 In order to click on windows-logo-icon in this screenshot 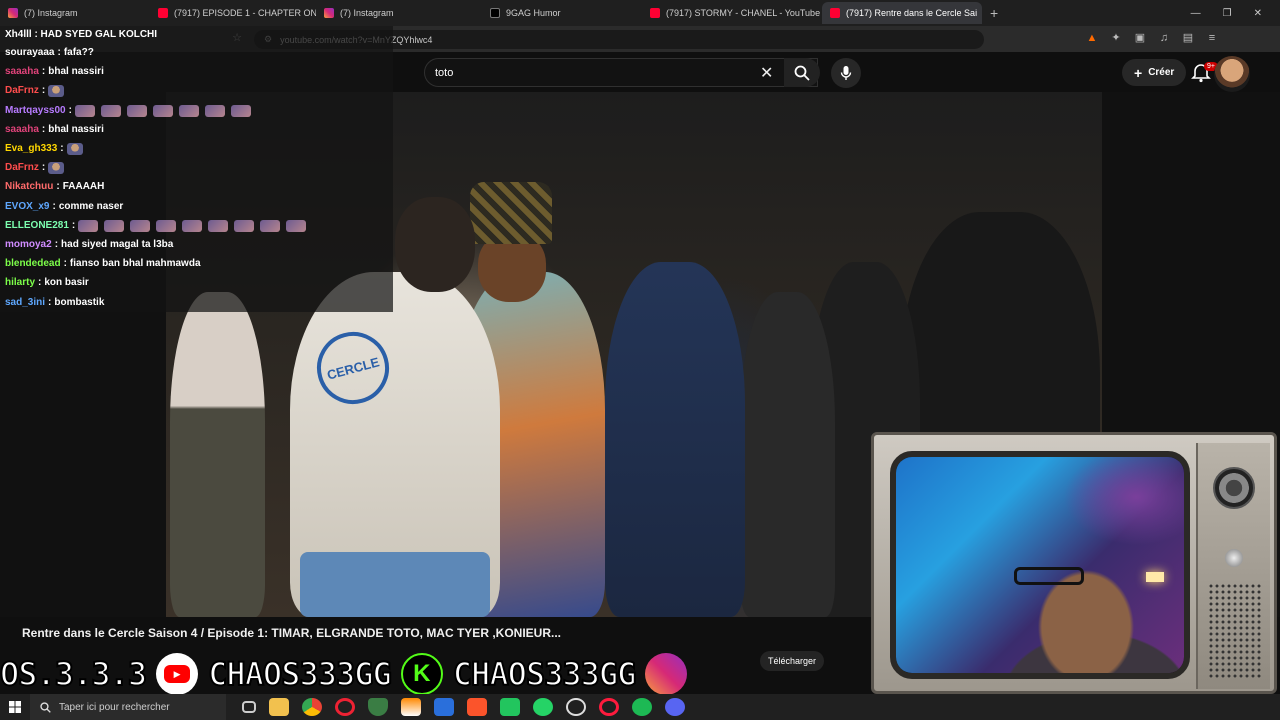, I will do `click(15, 707)`.